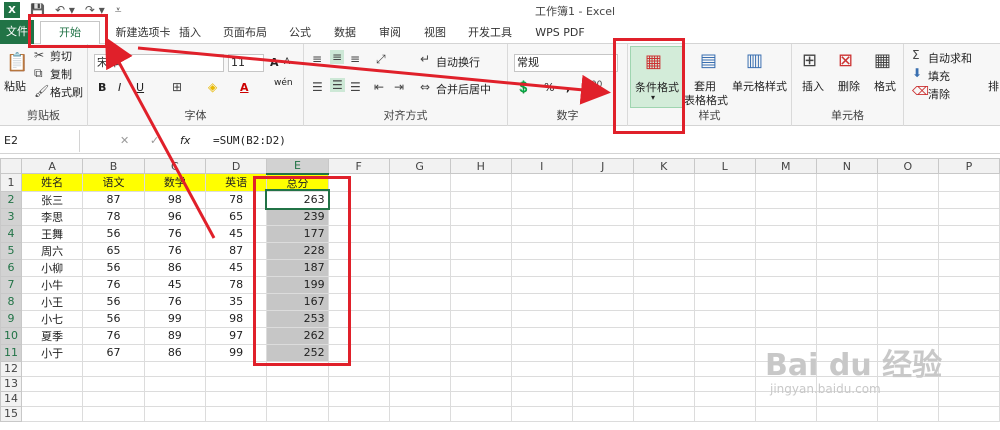  Describe the element at coordinates (825, 389) in the screenshot. I see `watermark-url: jingyan.baidu.com` at that location.